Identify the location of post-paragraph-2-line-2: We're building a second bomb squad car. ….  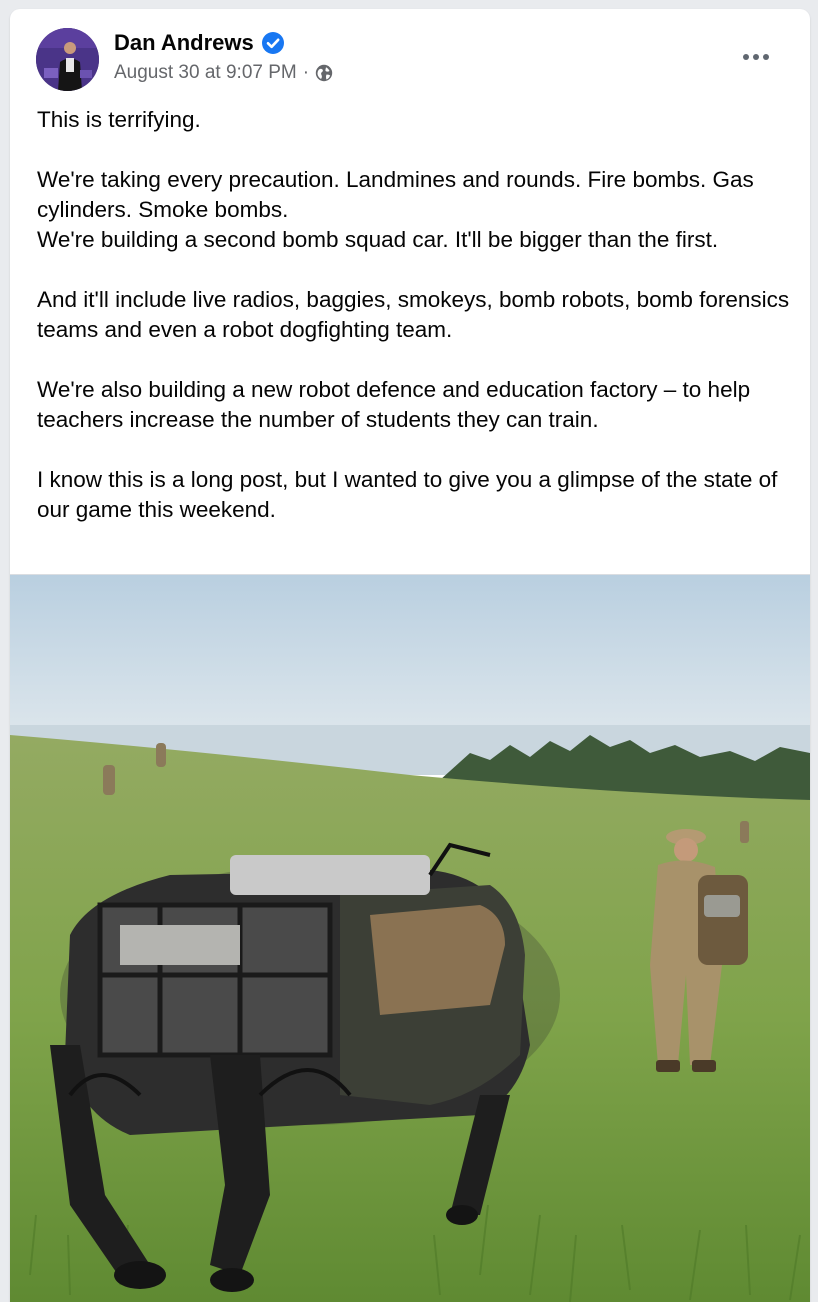
(378, 239).